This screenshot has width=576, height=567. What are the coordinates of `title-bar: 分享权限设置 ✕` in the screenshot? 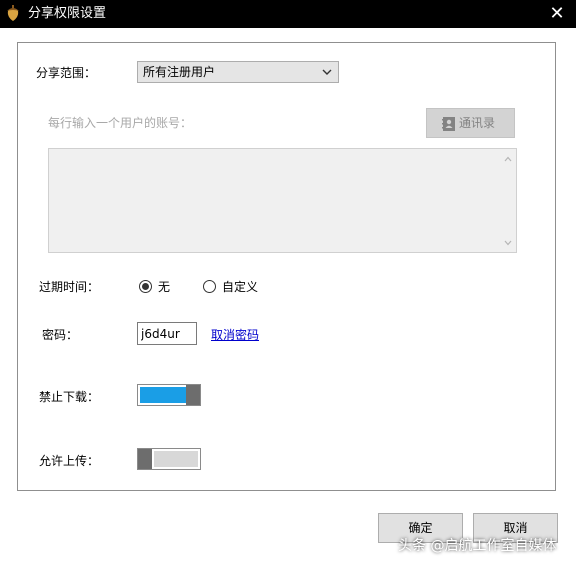 It's located at (288, 14).